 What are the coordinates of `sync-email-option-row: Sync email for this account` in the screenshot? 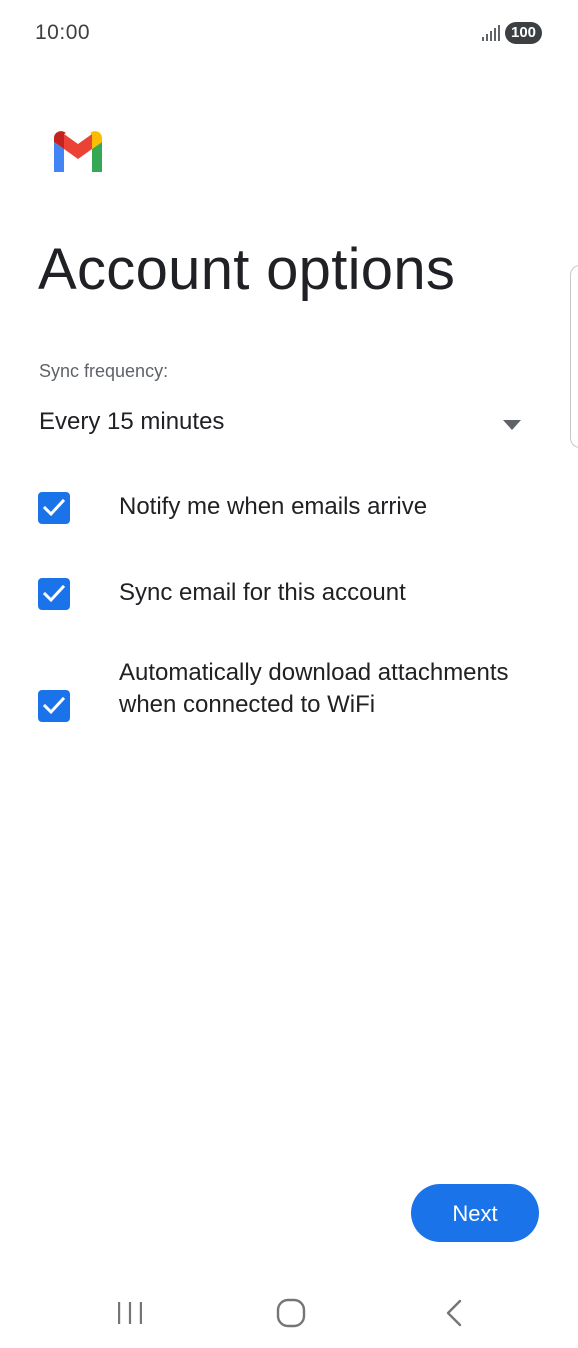 It's located at (288, 594).